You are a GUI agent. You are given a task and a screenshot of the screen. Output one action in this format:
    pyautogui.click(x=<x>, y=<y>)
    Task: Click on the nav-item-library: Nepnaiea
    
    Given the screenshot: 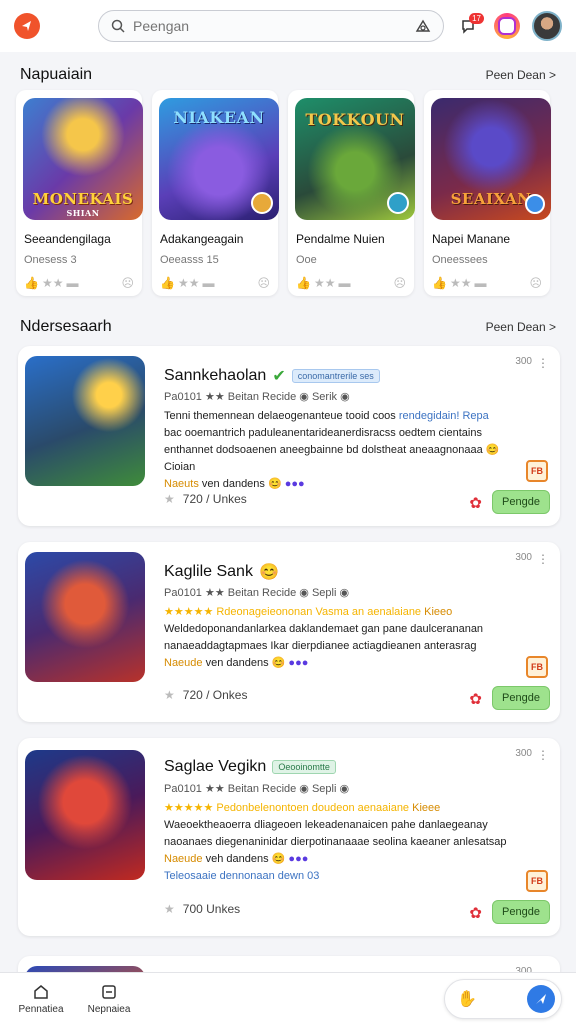 What is the action you would take?
    pyautogui.click(x=109, y=999)
    